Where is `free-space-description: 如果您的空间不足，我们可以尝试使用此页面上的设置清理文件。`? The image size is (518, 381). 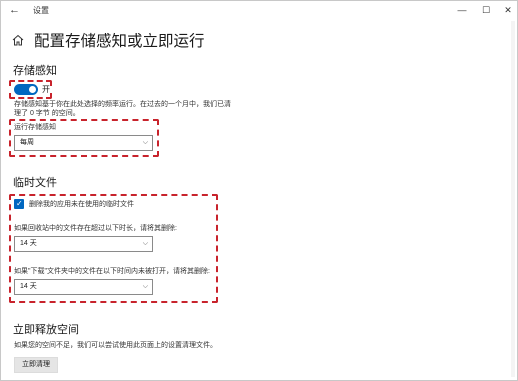
free-space-description: 如果您的空间不足，我们可以尝试使用此页面上的设置清理文件。 is located at coordinates (115, 345).